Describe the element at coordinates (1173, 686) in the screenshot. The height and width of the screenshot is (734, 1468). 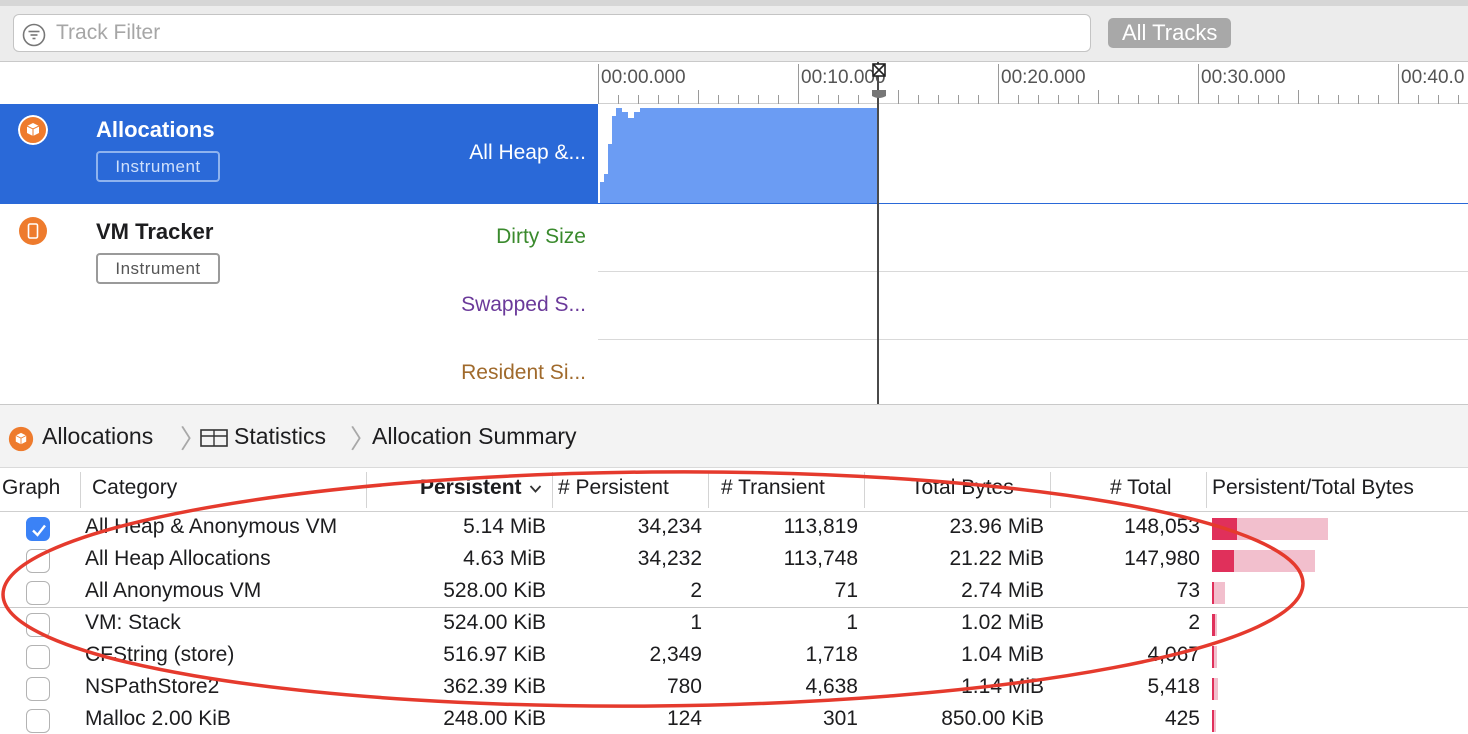
I see `cell-n-total: 5,418` at that location.